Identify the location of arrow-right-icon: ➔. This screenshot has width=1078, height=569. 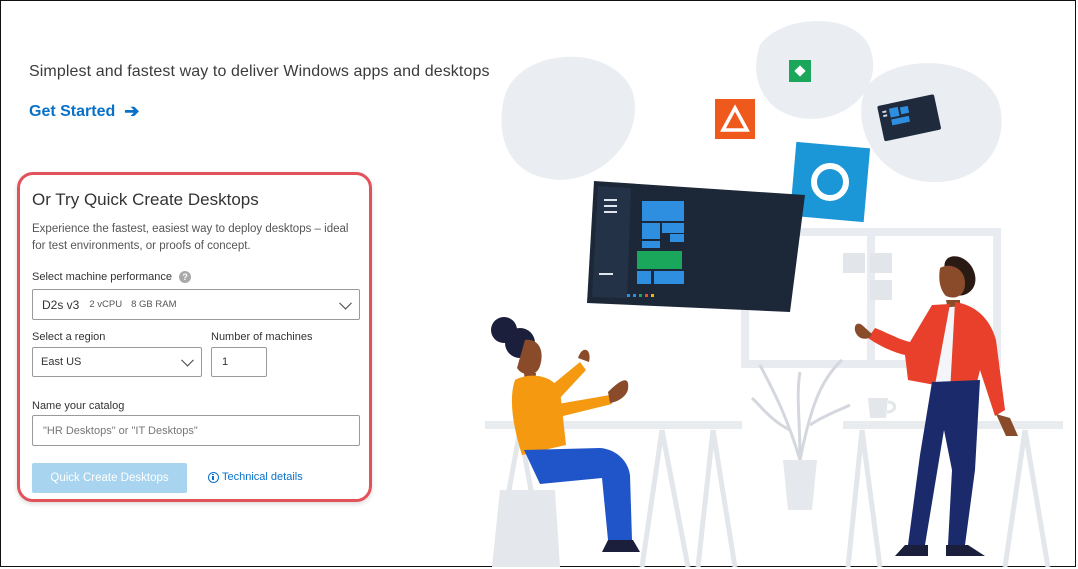
(132, 111).